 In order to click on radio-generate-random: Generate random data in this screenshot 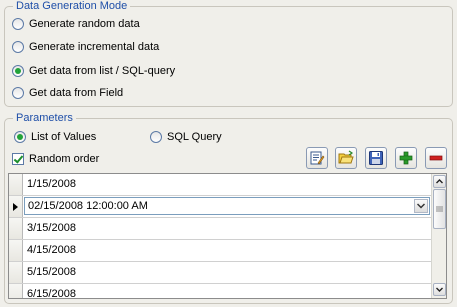, I will do `click(76, 24)`.